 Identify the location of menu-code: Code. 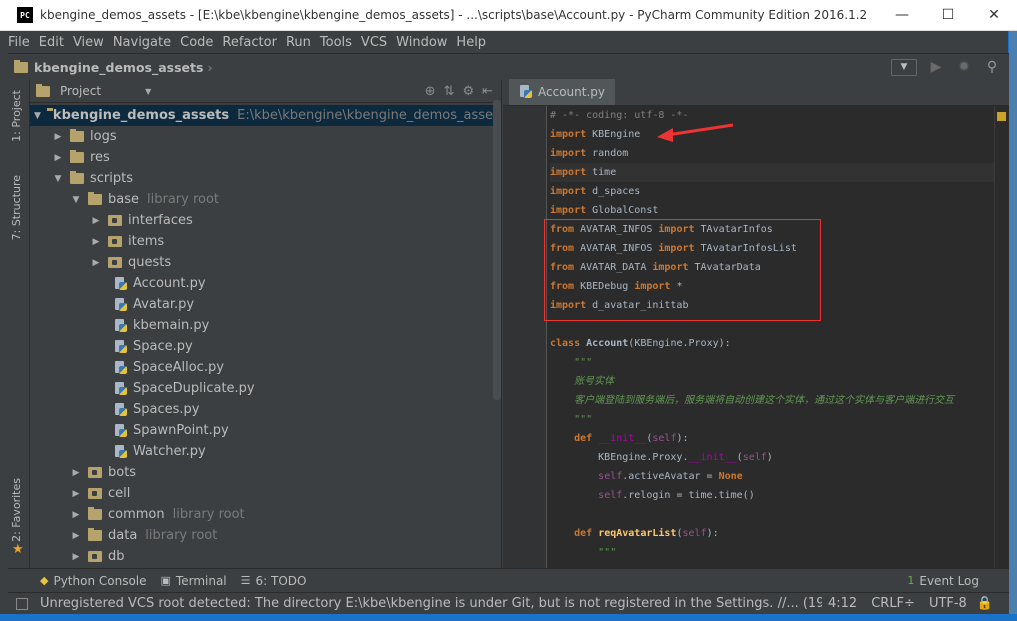
(196, 42).